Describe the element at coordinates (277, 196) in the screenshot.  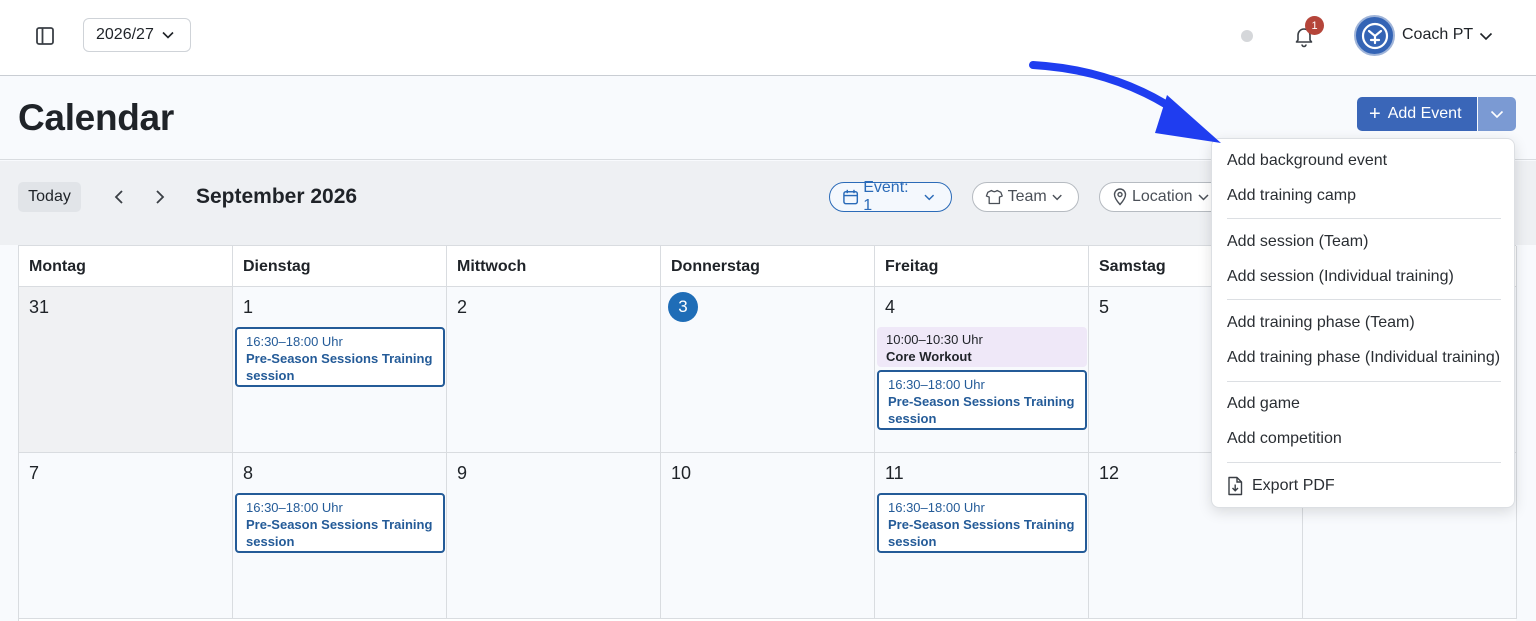
I see `month-label: September 2026` at that location.